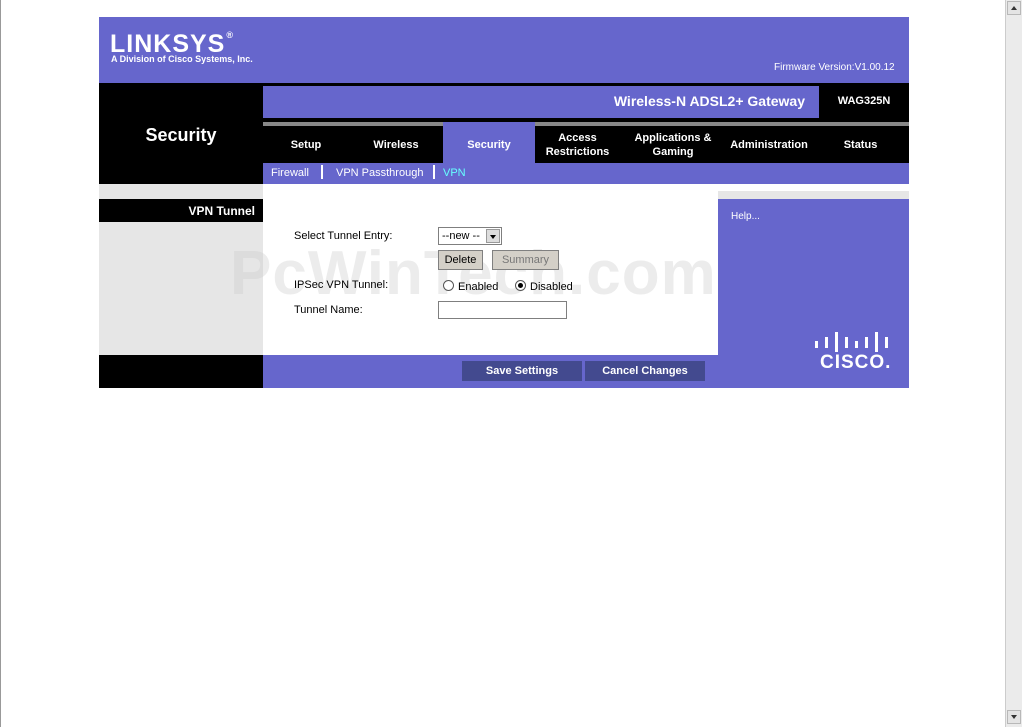 The image size is (1022, 727). Describe the element at coordinates (493, 236) in the screenshot. I see `chevron-down-icon` at that location.